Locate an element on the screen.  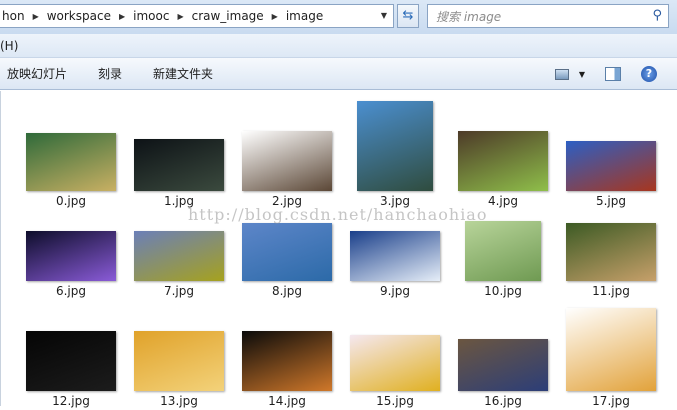
refresh-icon: ⇆ is located at coordinates (408, 15).